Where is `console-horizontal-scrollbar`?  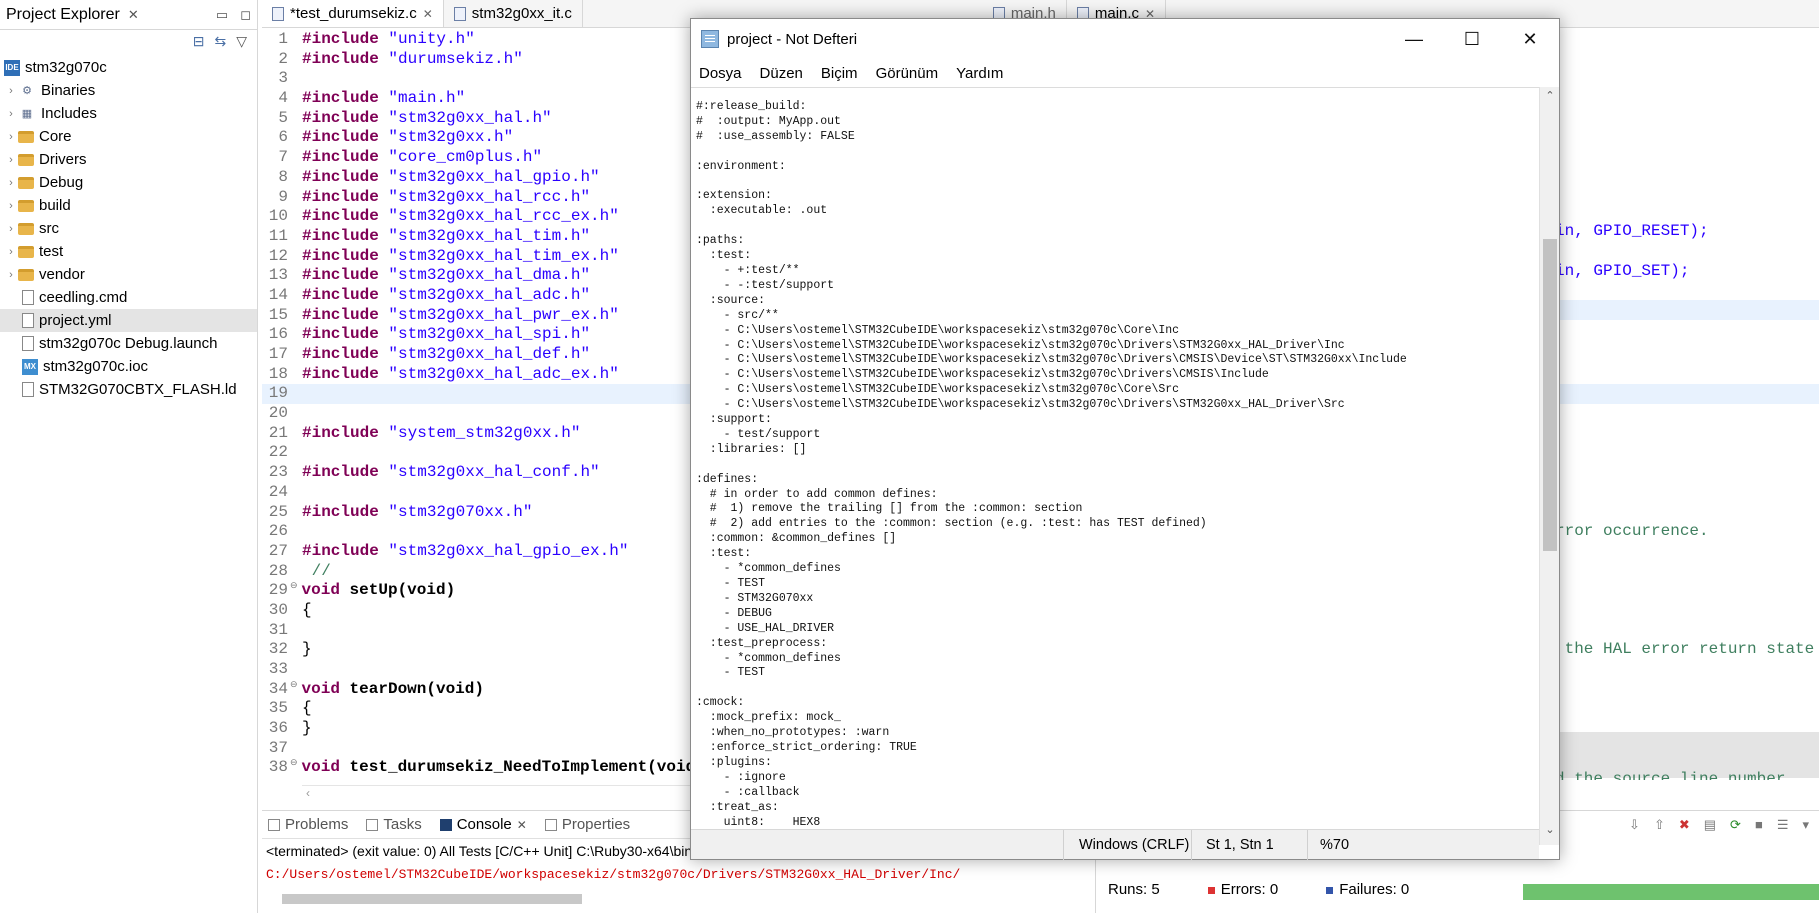
console-horizontal-scrollbar is located at coordinates (677, 899).